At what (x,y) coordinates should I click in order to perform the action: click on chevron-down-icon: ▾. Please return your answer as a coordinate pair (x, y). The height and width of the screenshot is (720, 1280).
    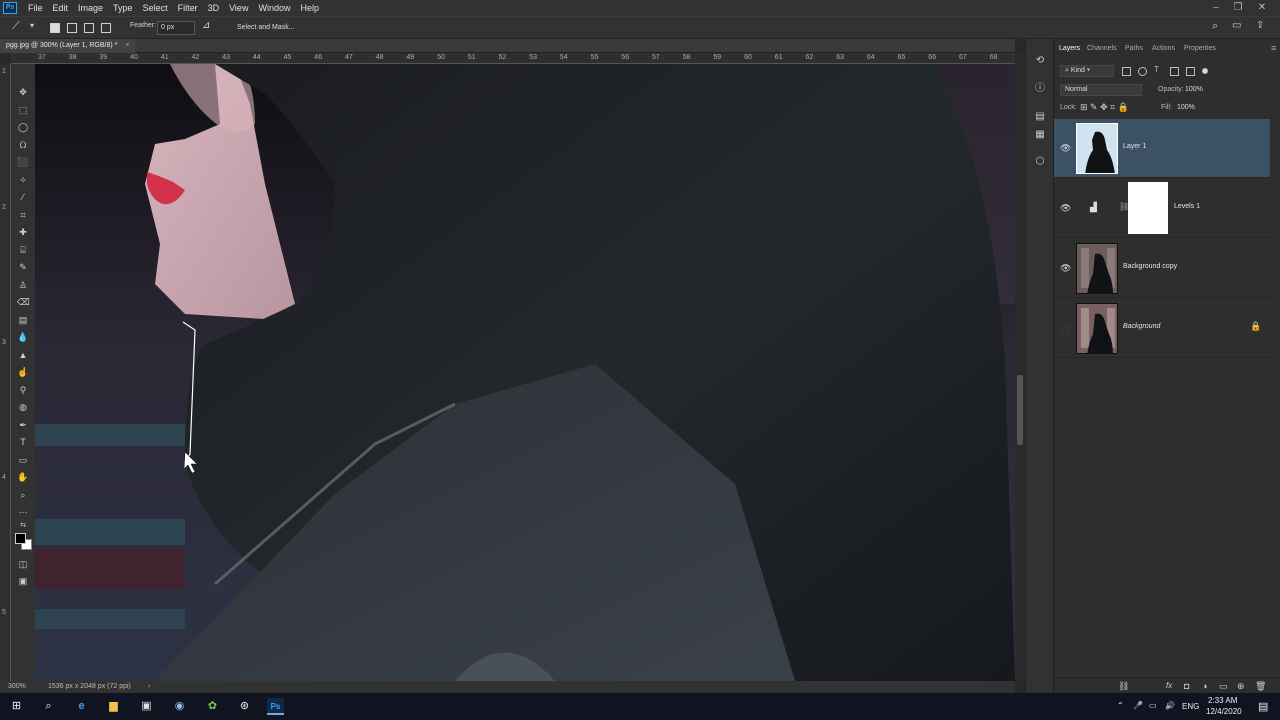
    Looking at the image, I should click on (32, 25).